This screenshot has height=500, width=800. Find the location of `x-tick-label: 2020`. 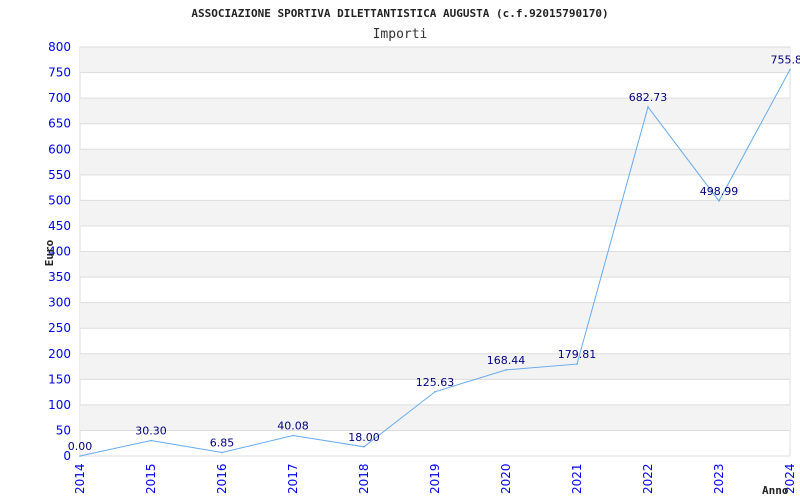

x-tick-label: 2020 is located at coordinates (506, 478).